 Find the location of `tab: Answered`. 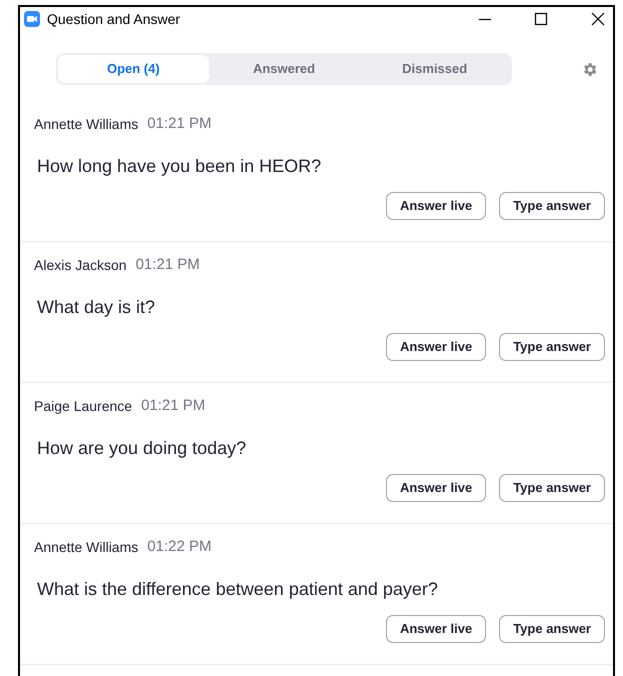

tab: Answered is located at coordinates (284, 69).